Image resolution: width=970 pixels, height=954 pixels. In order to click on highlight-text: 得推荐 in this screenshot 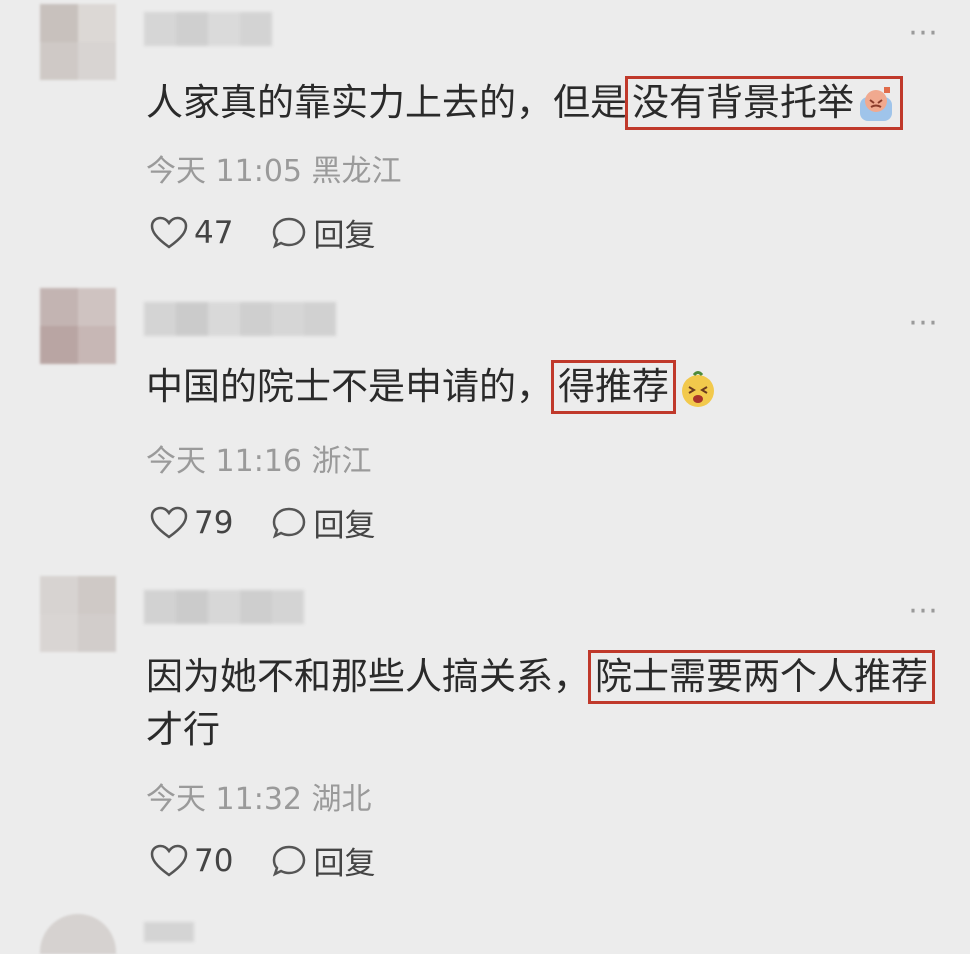, I will do `click(613, 386)`.